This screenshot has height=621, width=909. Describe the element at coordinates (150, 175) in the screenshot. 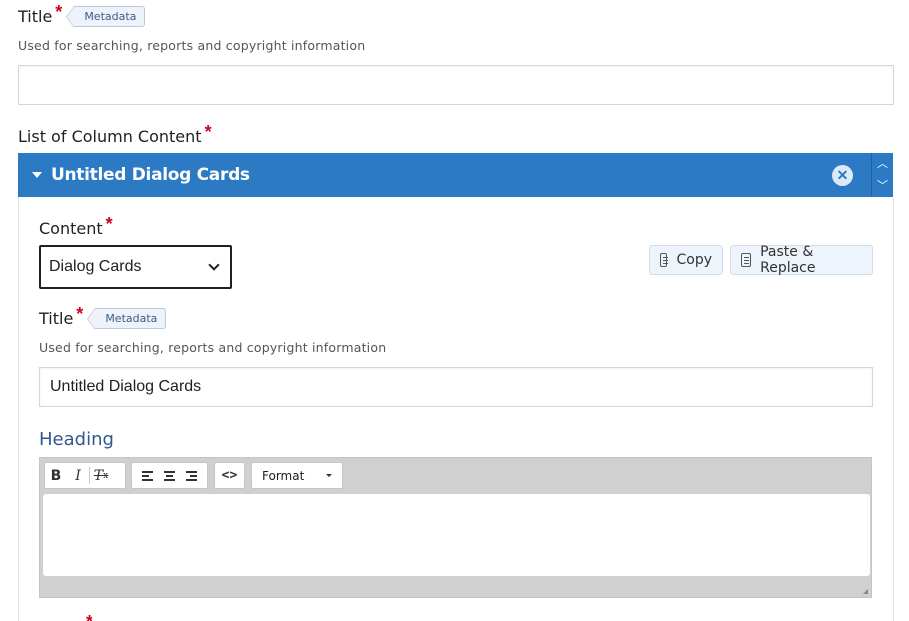

I see `panel-title: Untitled Dialog Cards` at that location.